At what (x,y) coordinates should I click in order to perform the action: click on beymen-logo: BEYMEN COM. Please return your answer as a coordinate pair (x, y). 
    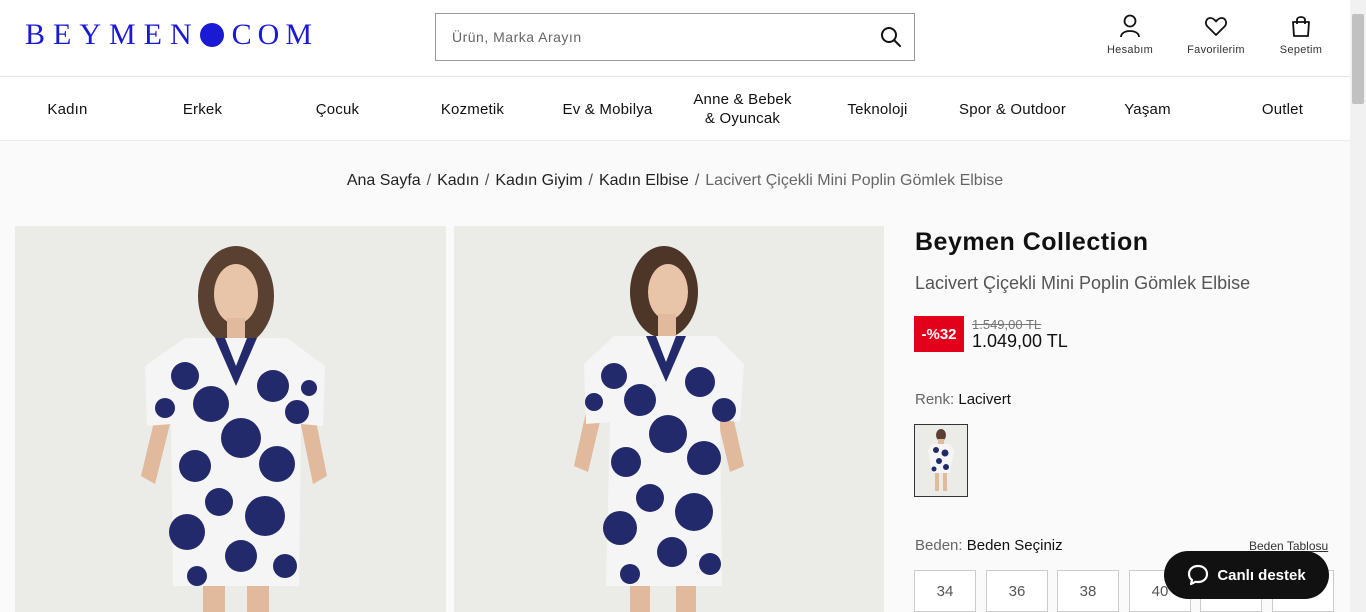
    Looking at the image, I should click on (171, 35).